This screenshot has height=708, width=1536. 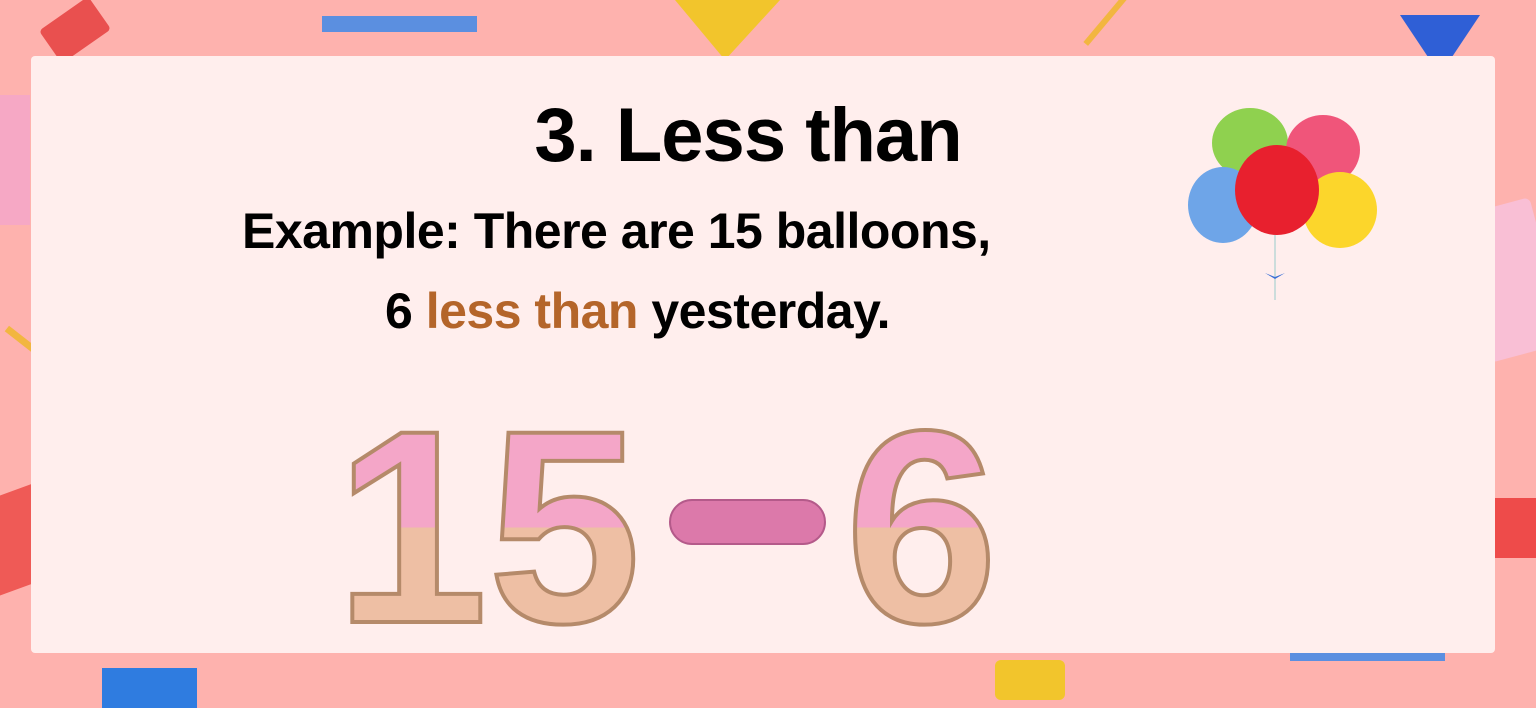 What do you see at coordinates (399, 24) in the screenshot?
I see `ruler-decoration` at bounding box center [399, 24].